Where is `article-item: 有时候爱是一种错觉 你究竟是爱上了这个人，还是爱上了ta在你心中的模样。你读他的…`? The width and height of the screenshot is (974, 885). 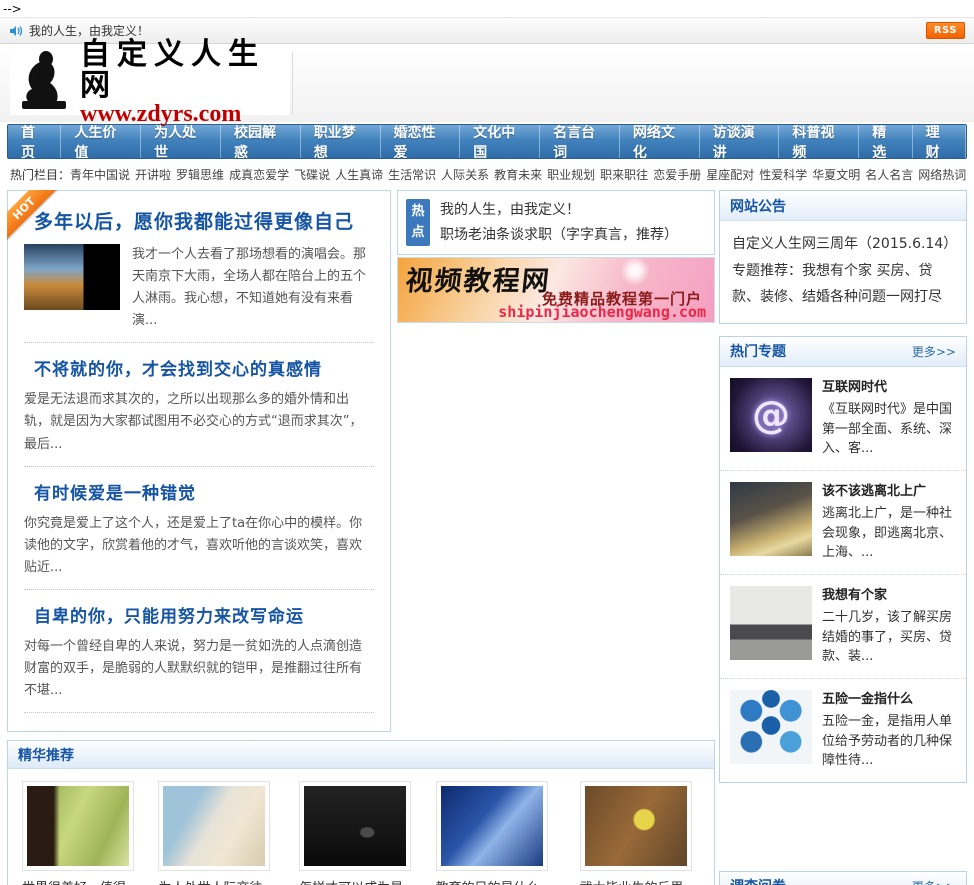 article-item: 有时候爱是一种错觉 你究竟是爱上了这个人，还是爱上了ta在你心中的模样。你读他的… is located at coordinates (199, 529).